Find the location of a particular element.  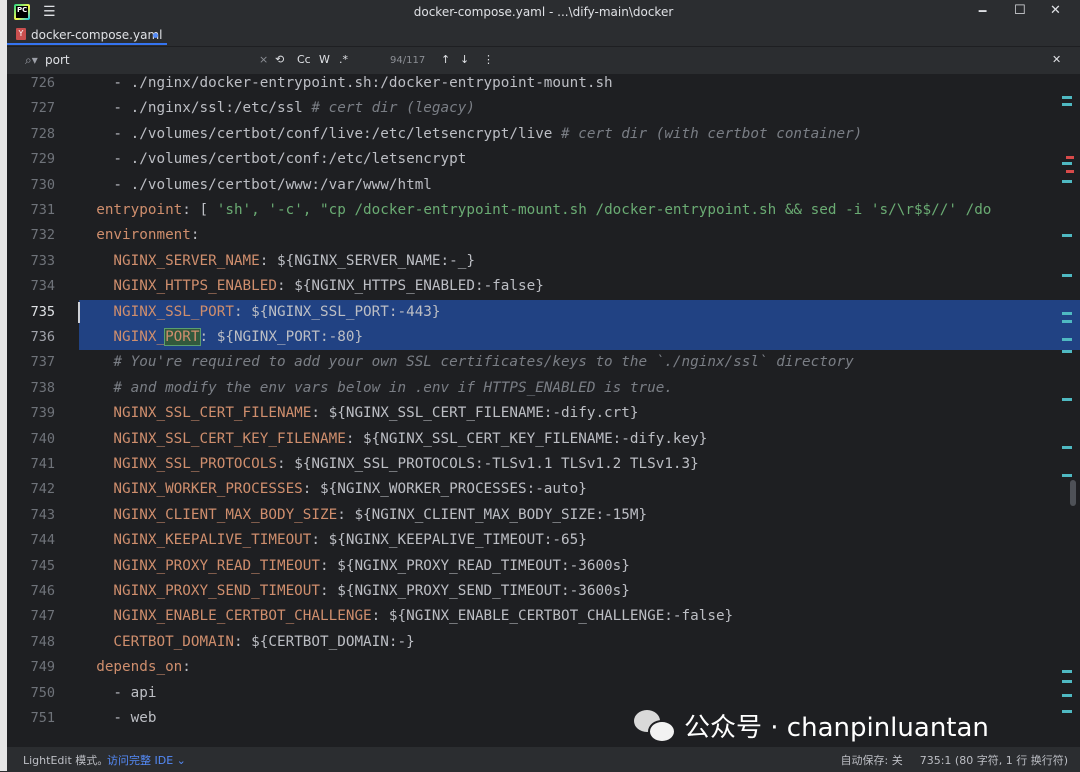

yaml-key: CERTBOT_DOMAIN is located at coordinates (156, 641).